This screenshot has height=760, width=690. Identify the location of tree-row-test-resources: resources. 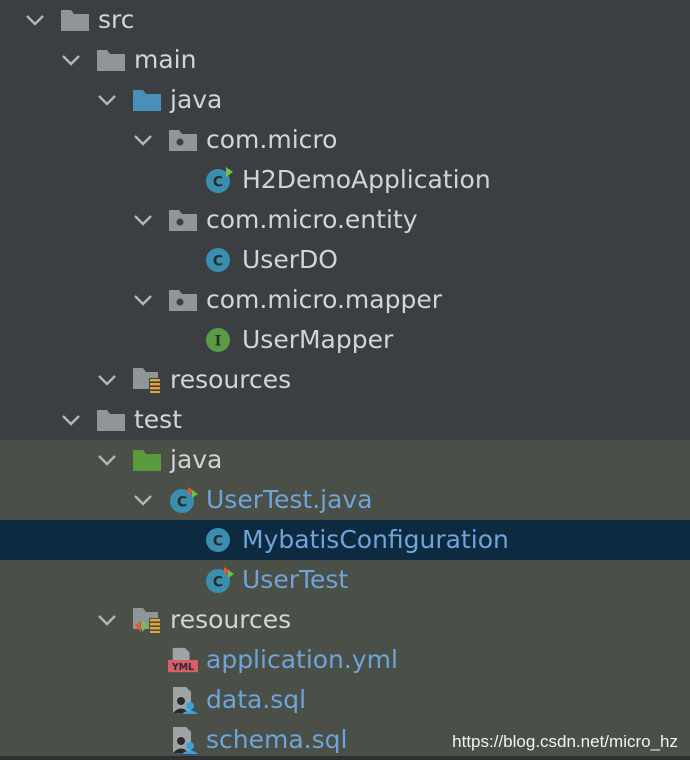
(345, 620).